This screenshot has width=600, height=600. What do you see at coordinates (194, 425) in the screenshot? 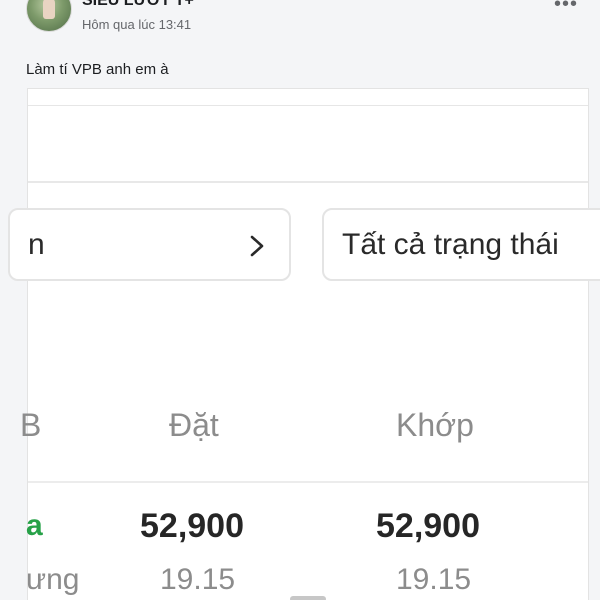
I see `column-header-dat: Đặt` at bounding box center [194, 425].